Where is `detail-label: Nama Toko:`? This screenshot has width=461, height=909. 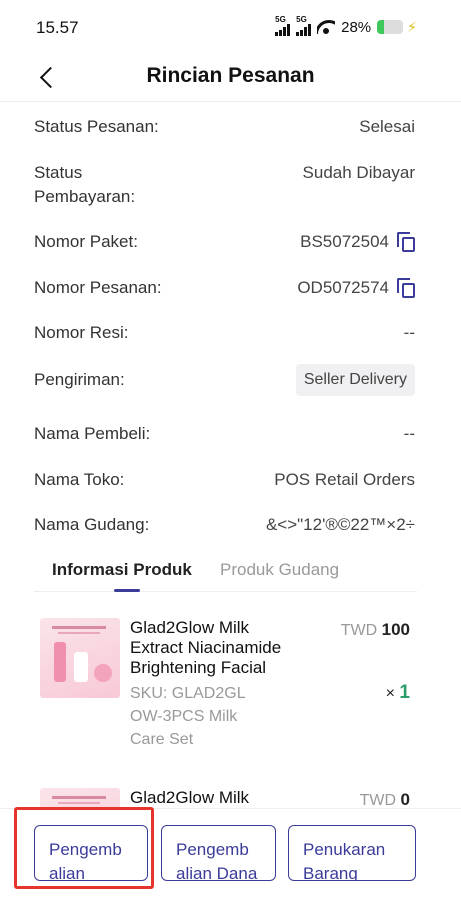 detail-label: Nama Toko: is located at coordinates (79, 479).